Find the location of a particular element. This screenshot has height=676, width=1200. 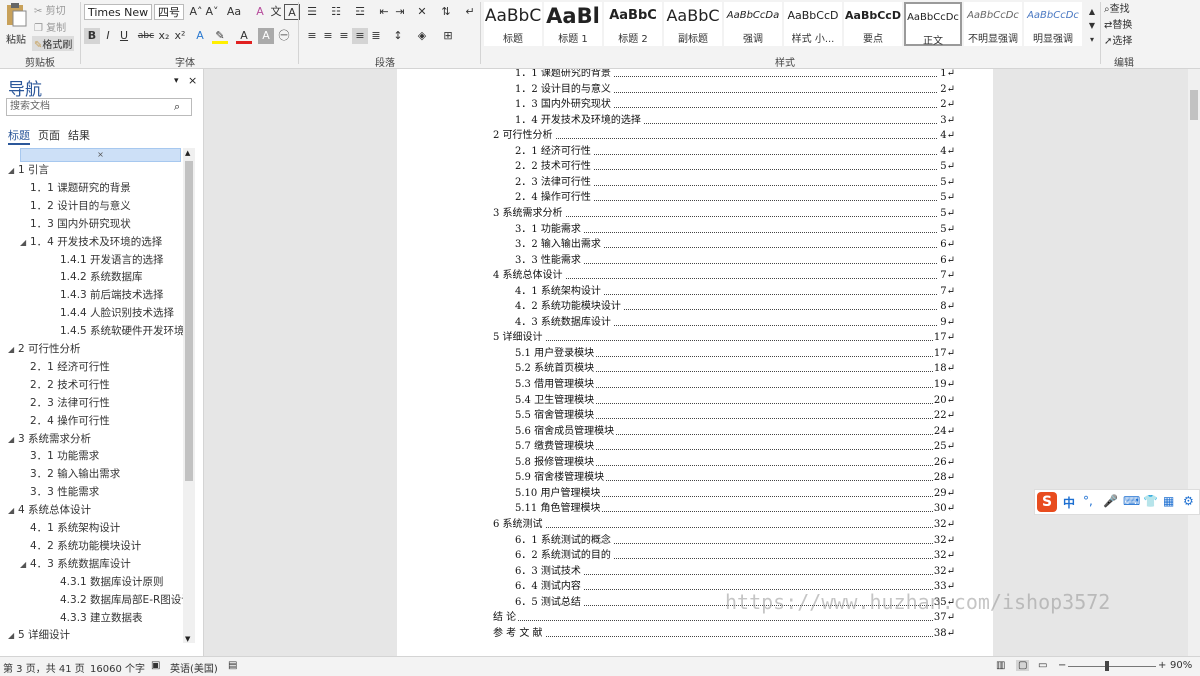

nav-selected-heading: × is located at coordinates (100, 155).